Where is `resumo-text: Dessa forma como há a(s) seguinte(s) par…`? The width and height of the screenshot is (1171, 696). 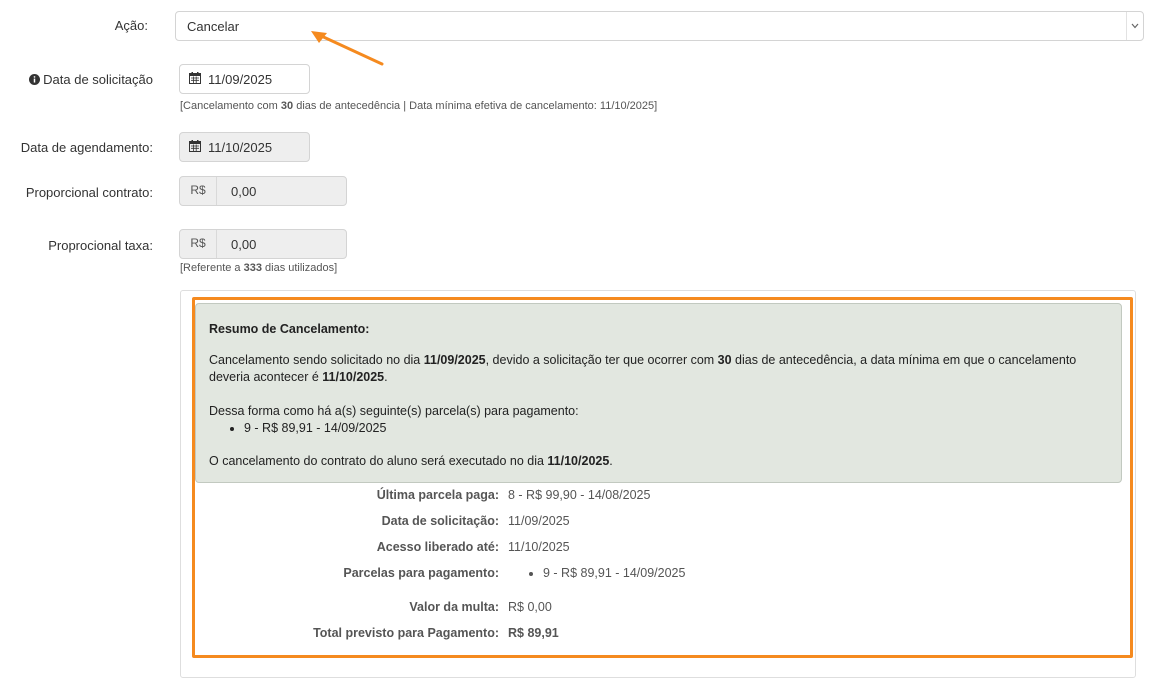
resumo-text: Dessa forma como há a(s) seguinte(s) par… is located at coordinates (394, 411).